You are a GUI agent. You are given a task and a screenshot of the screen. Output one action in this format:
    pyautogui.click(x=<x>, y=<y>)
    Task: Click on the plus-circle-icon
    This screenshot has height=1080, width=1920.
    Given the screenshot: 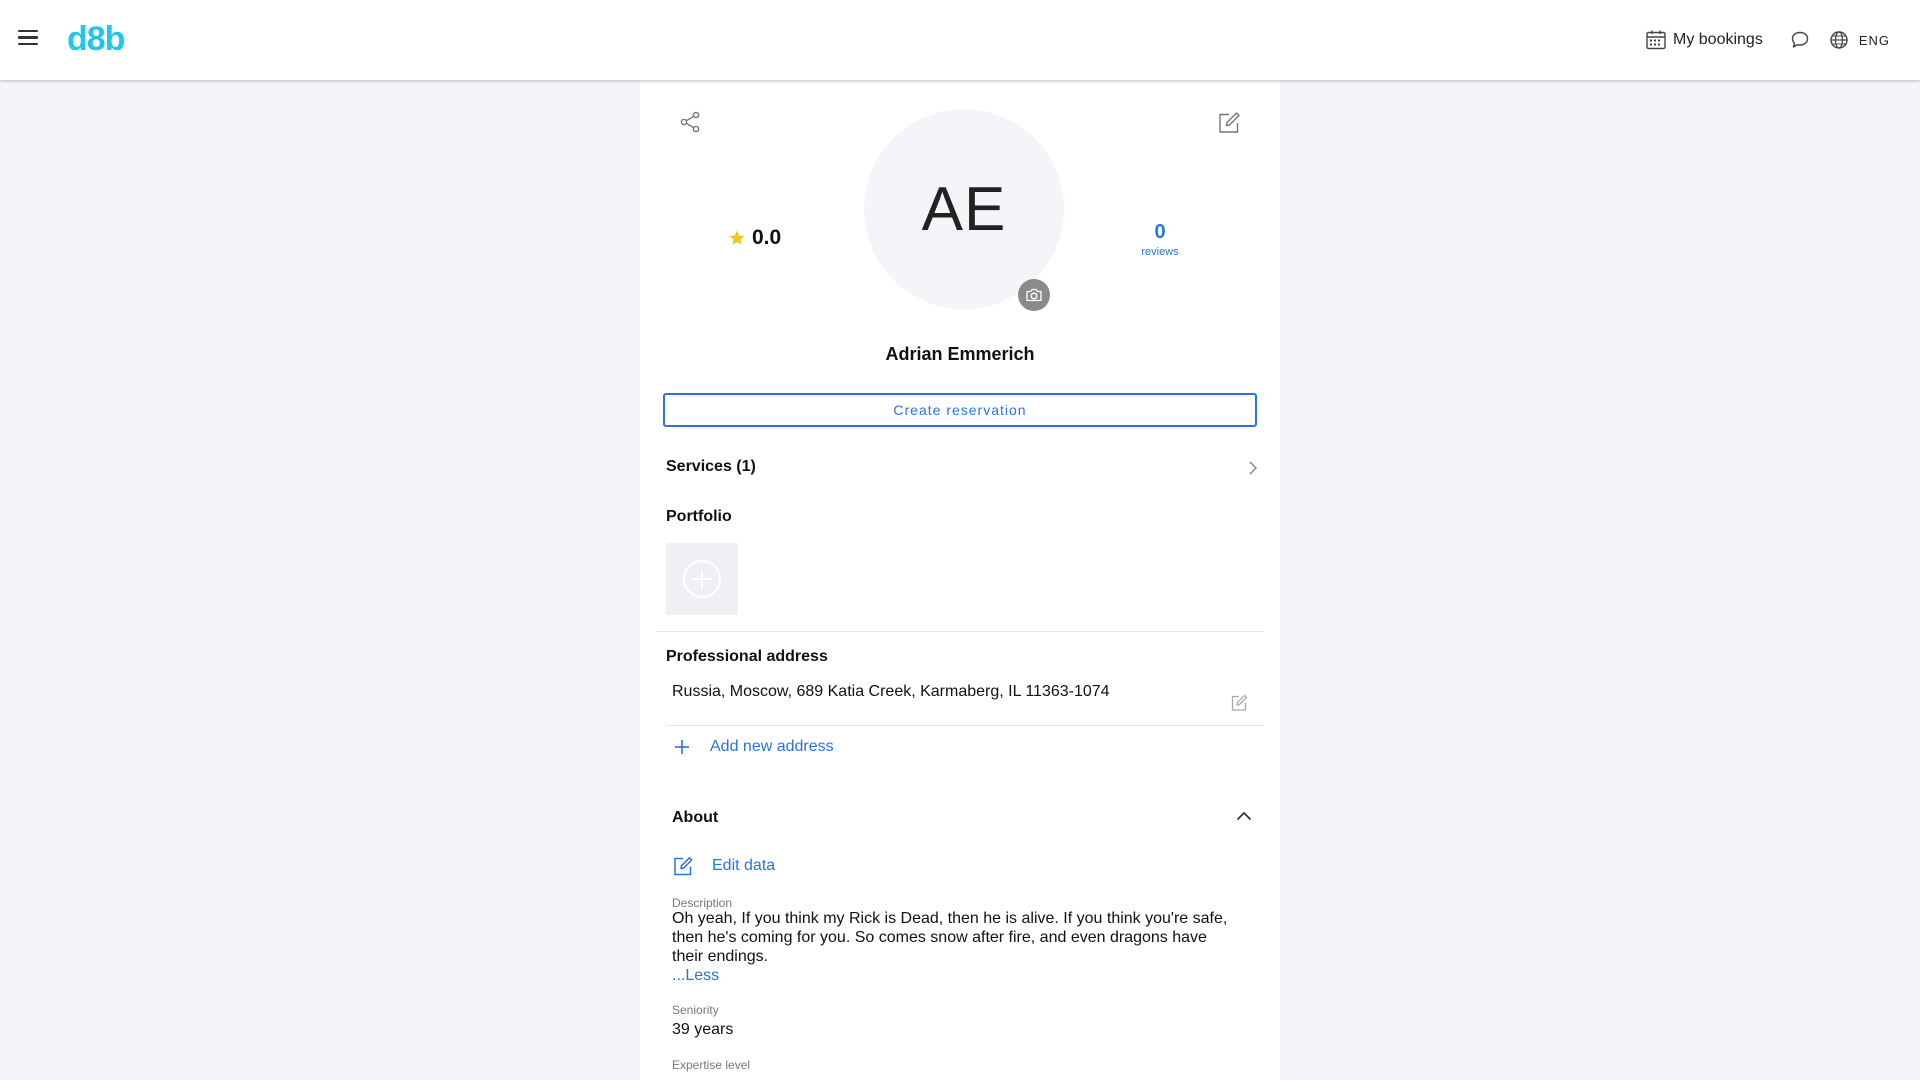 What is the action you would take?
    pyautogui.click(x=702, y=579)
    